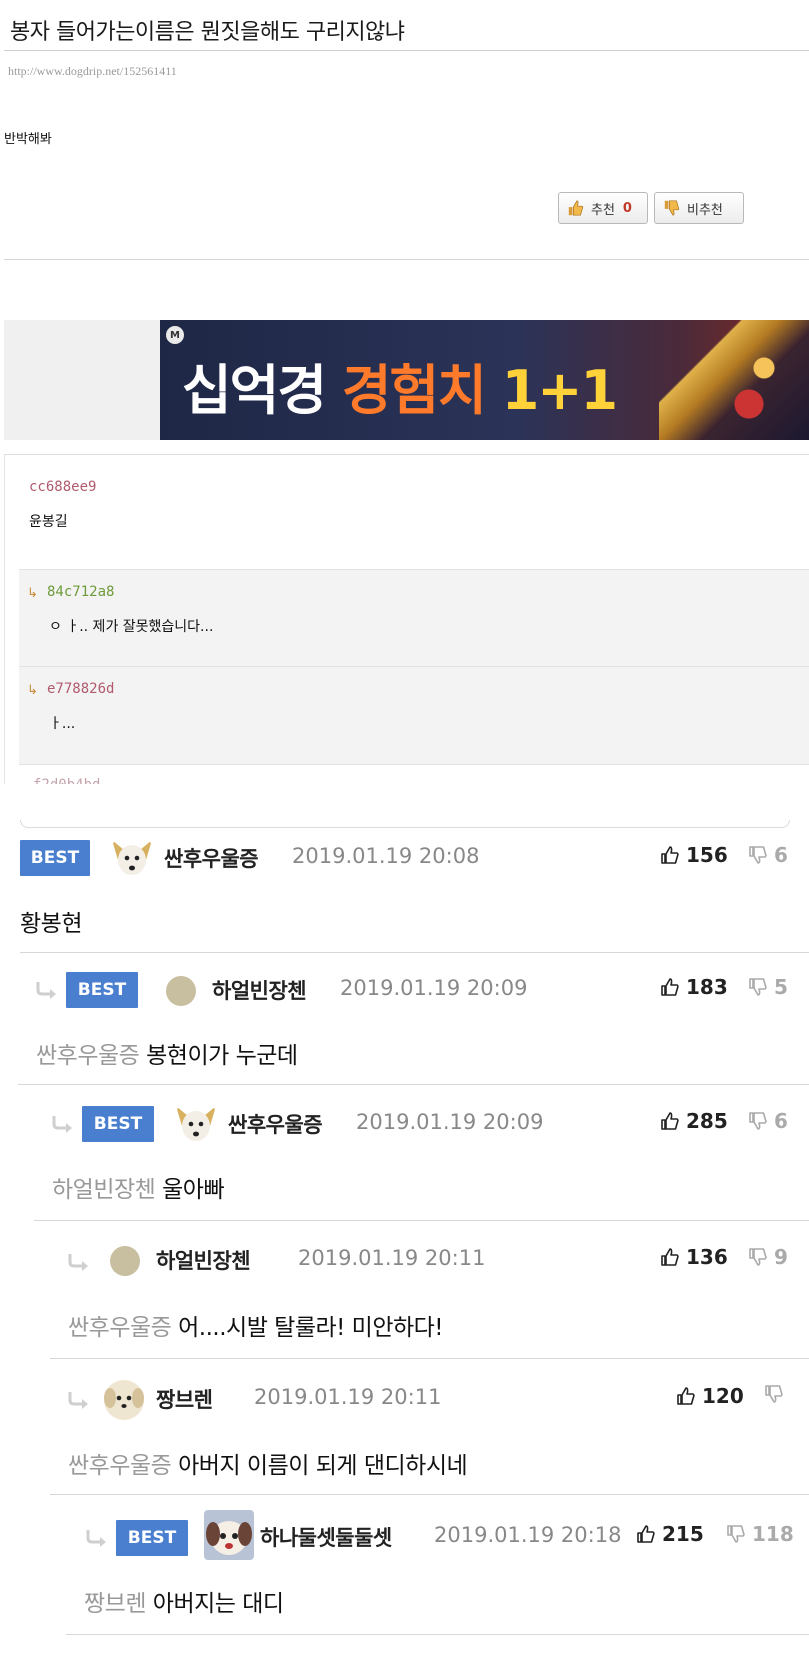 The height and width of the screenshot is (1673, 809). Describe the element at coordinates (184, 1399) in the screenshot. I see `comment-nickname: 짱브렌` at that location.